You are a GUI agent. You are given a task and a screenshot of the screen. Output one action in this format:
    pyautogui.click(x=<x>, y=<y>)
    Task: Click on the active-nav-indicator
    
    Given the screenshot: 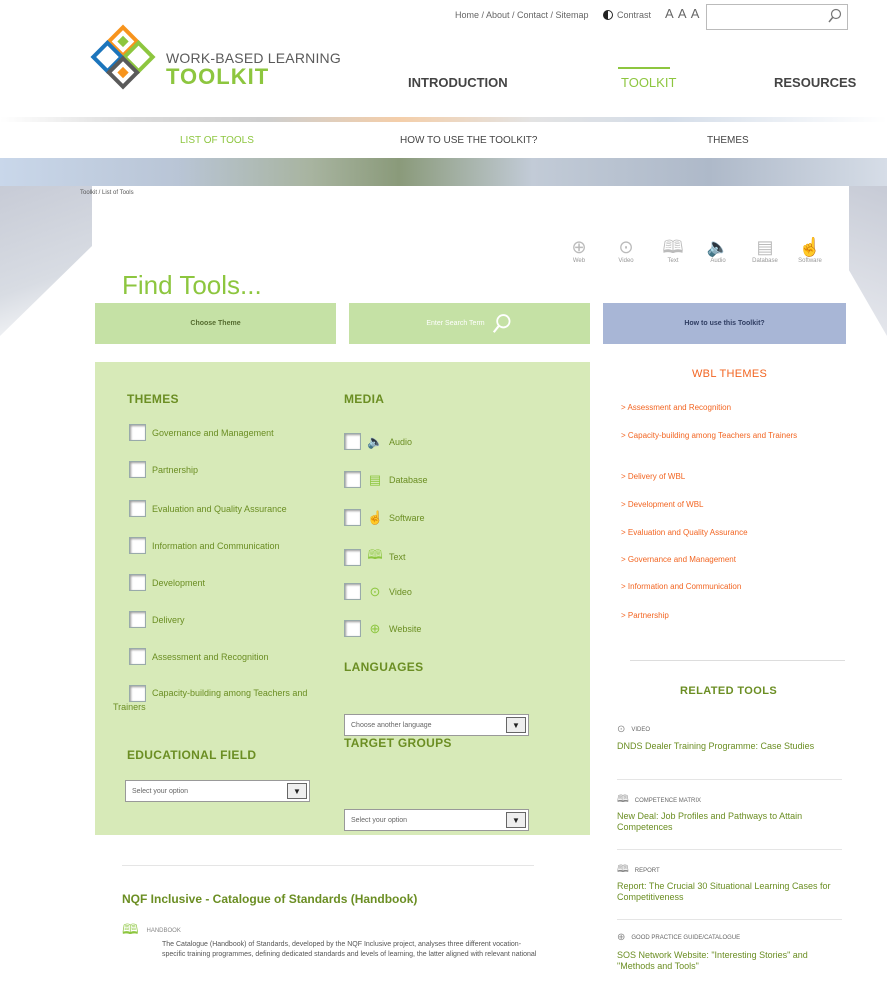 What is the action you would take?
    pyautogui.click(x=644, y=68)
    